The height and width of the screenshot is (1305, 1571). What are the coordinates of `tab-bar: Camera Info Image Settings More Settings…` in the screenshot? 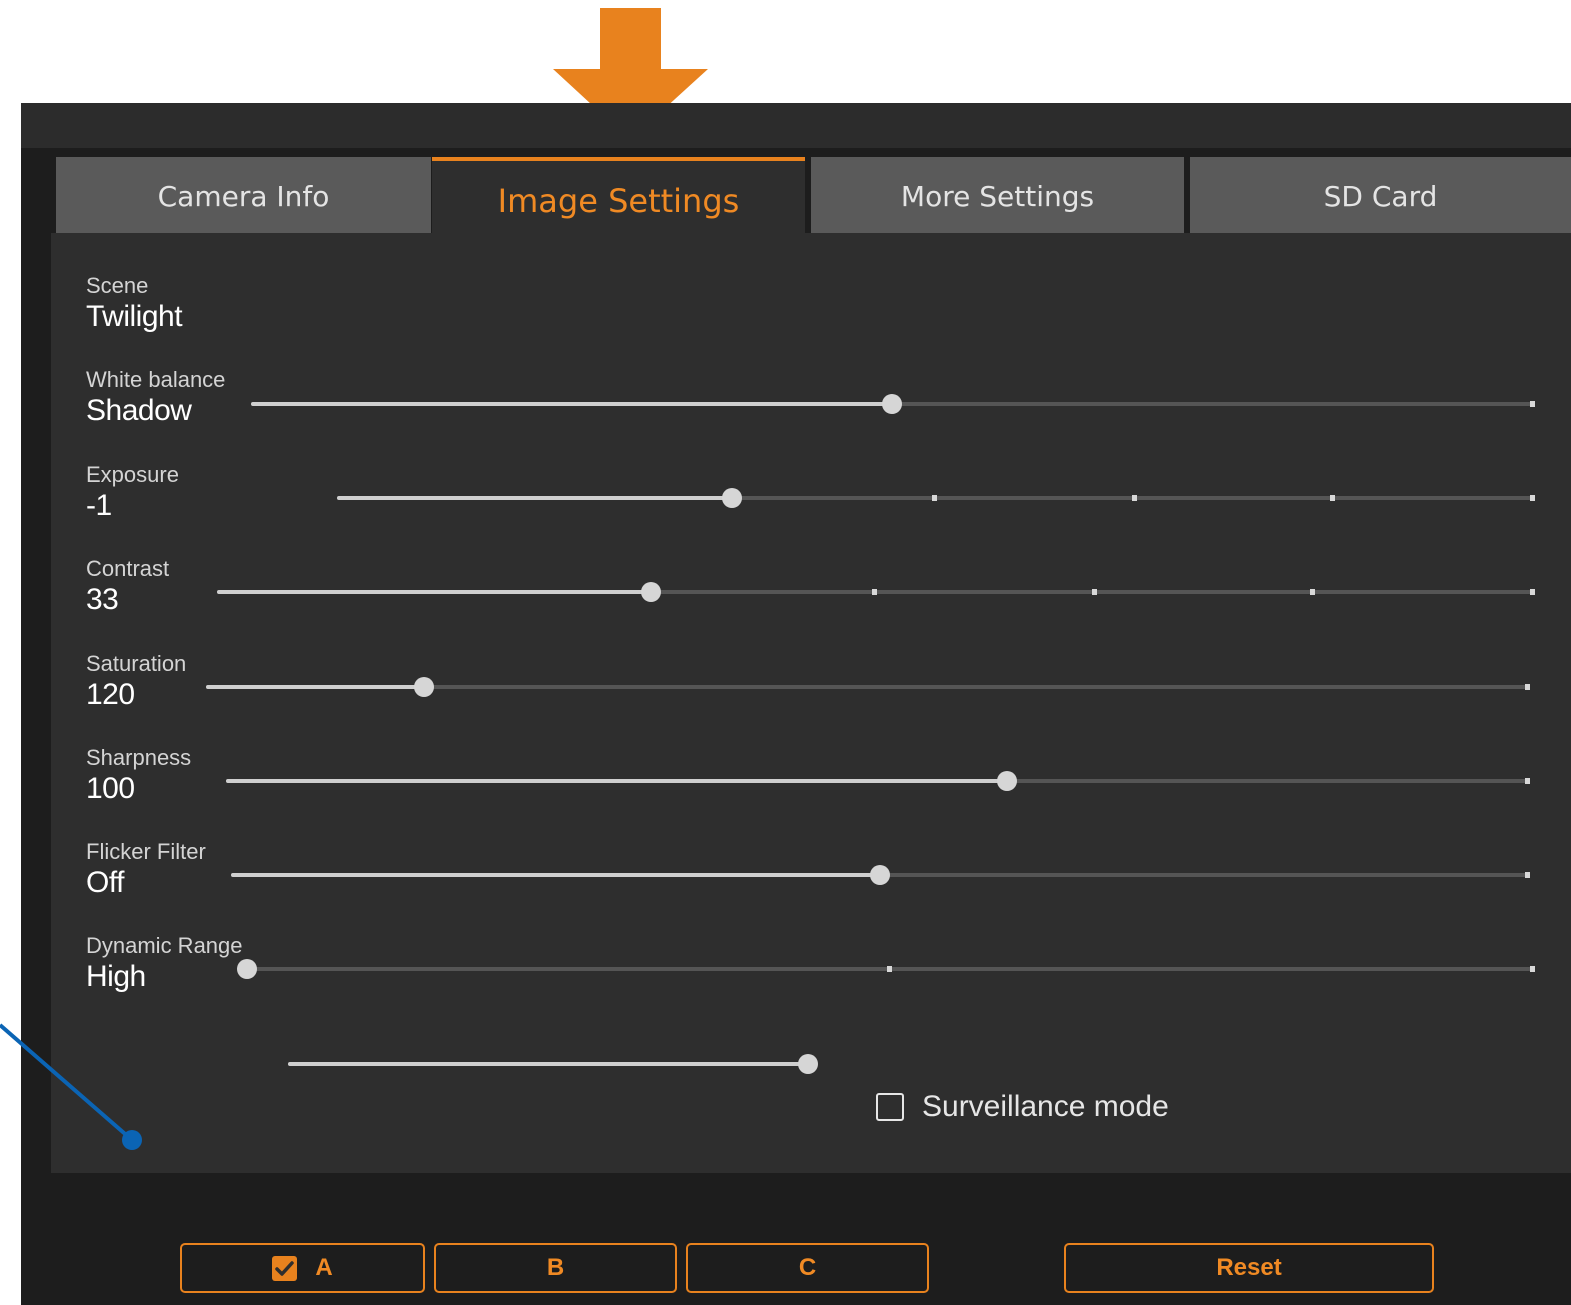 It's located at (813, 196).